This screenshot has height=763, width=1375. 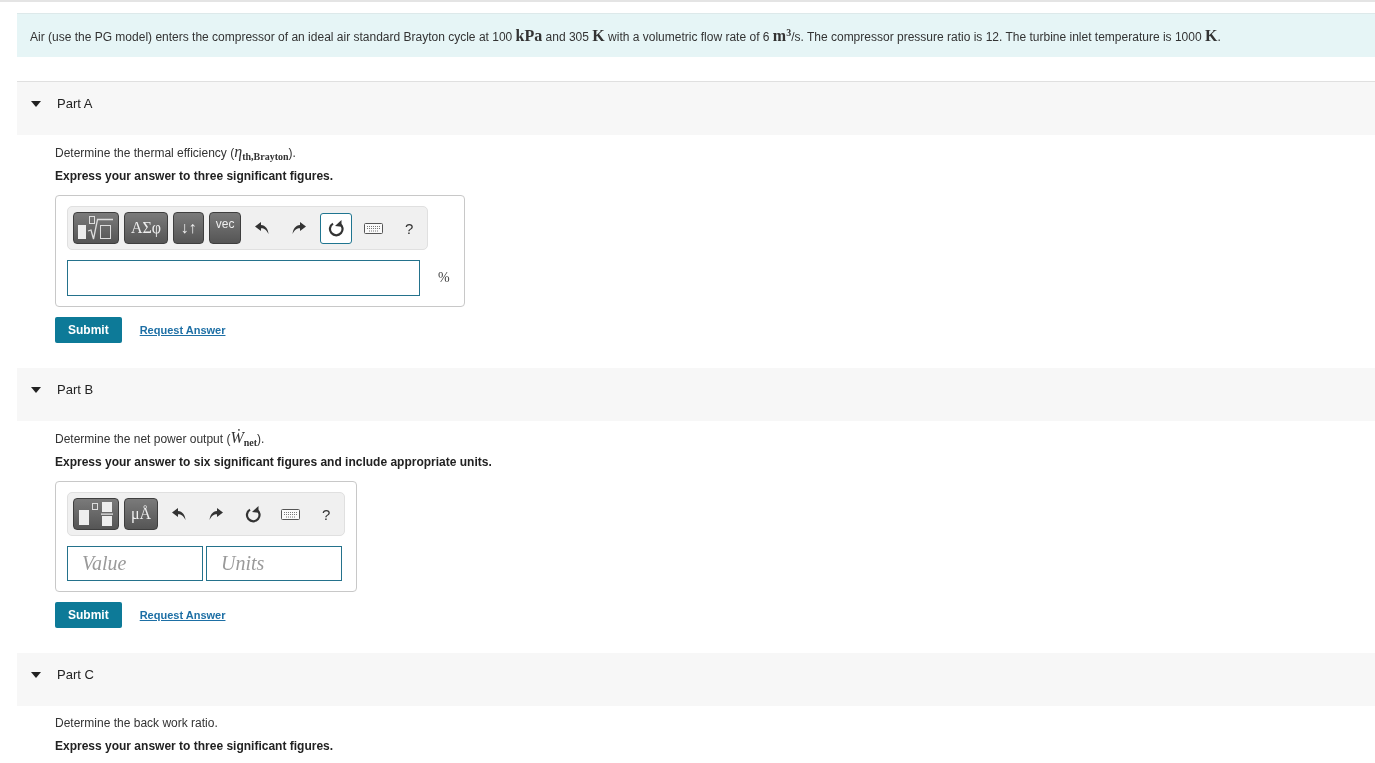 I want to click on problem-statement: Air (use the PG model) enters the compressor of an ideal air standard Brayton cycle at 100 kPa and 305 K with a volumetric flow rate of 6 m$^{3}$/s. The compressor pressure ratio is 12. The turbine inlet temperature is 1000 K., so click(x=696, y=35).